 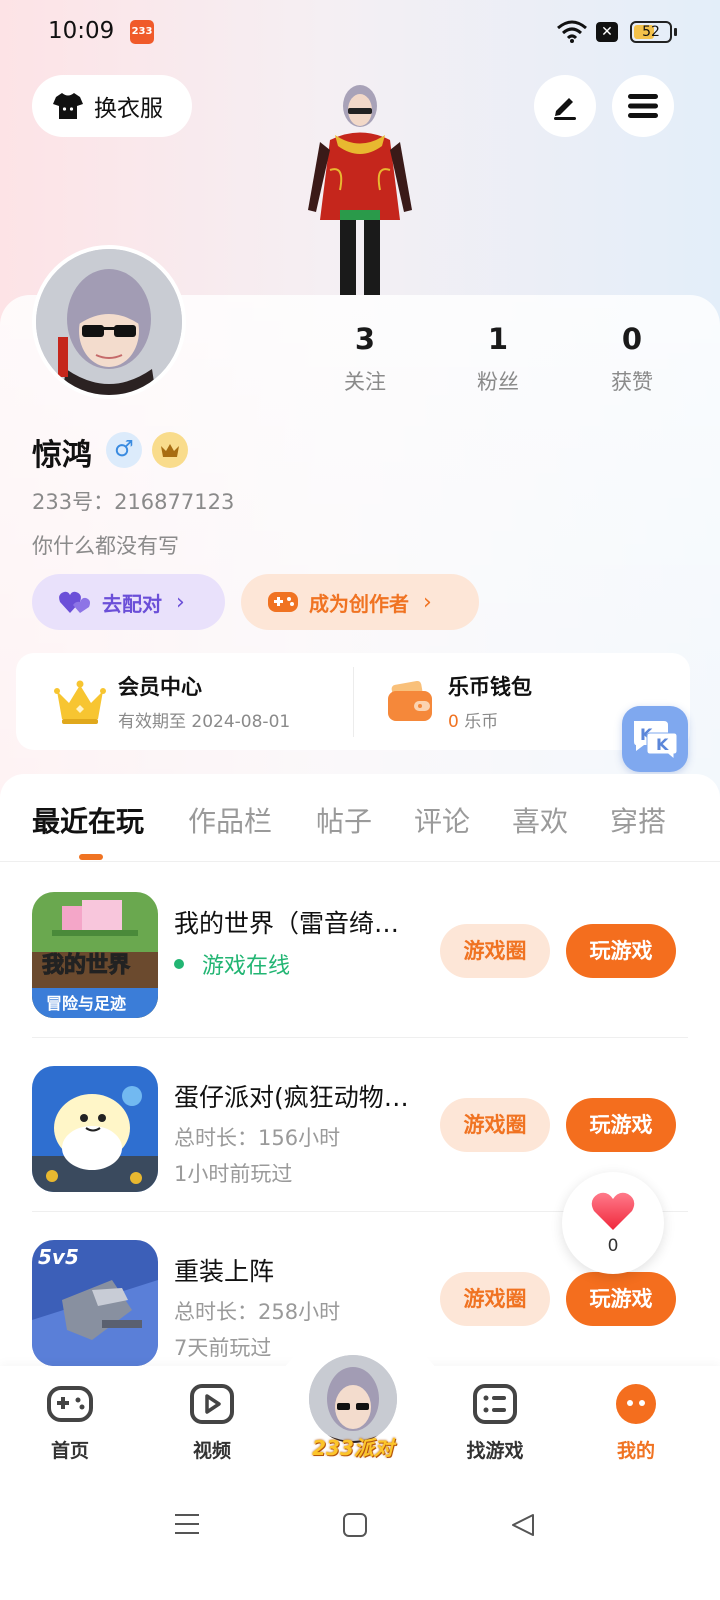 What do you see at coordinates (498, 359) in the screenshot?
I see `stat-followers: 1 粉丝` at bounding box center [498, 359].